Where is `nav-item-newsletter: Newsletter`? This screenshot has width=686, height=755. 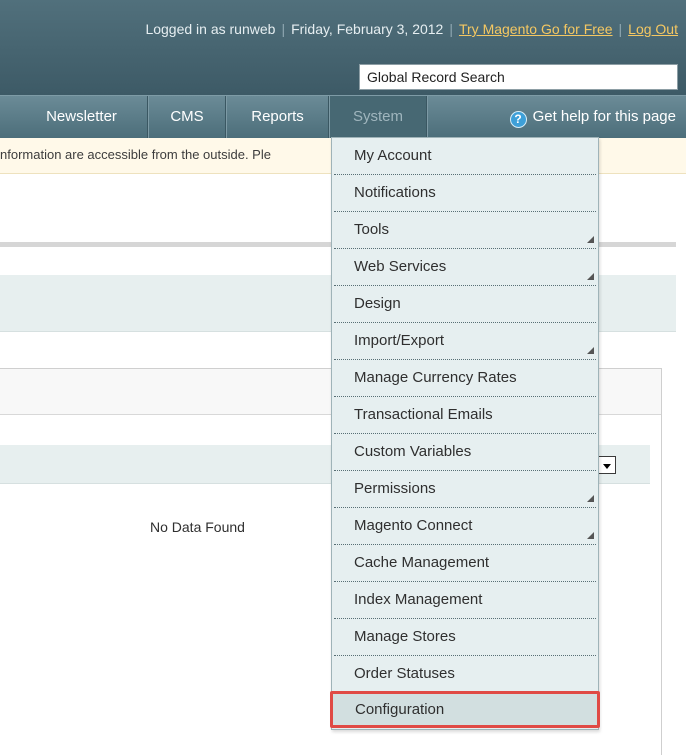
nav-item-newsletter: Newsletter is located at coordinates (82, 117).